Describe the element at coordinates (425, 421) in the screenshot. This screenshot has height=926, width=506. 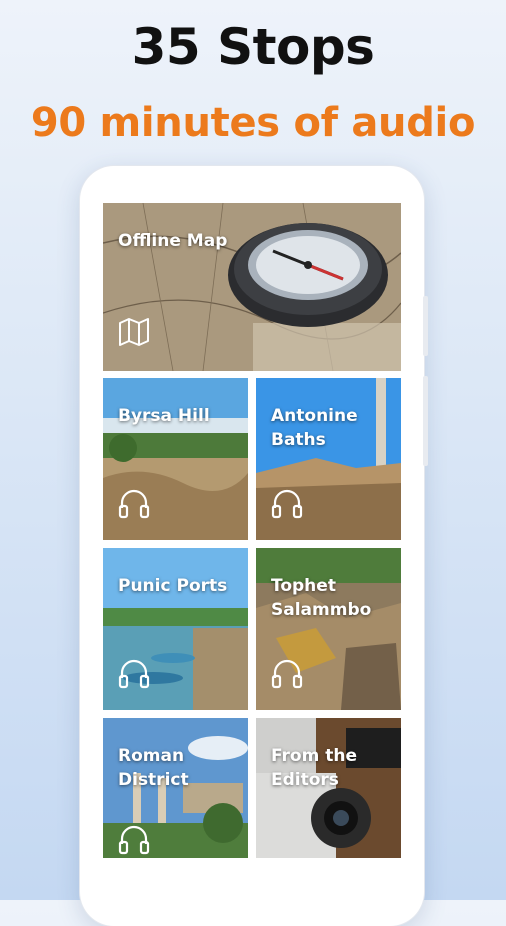
I see `phone-volume-button` at that location.